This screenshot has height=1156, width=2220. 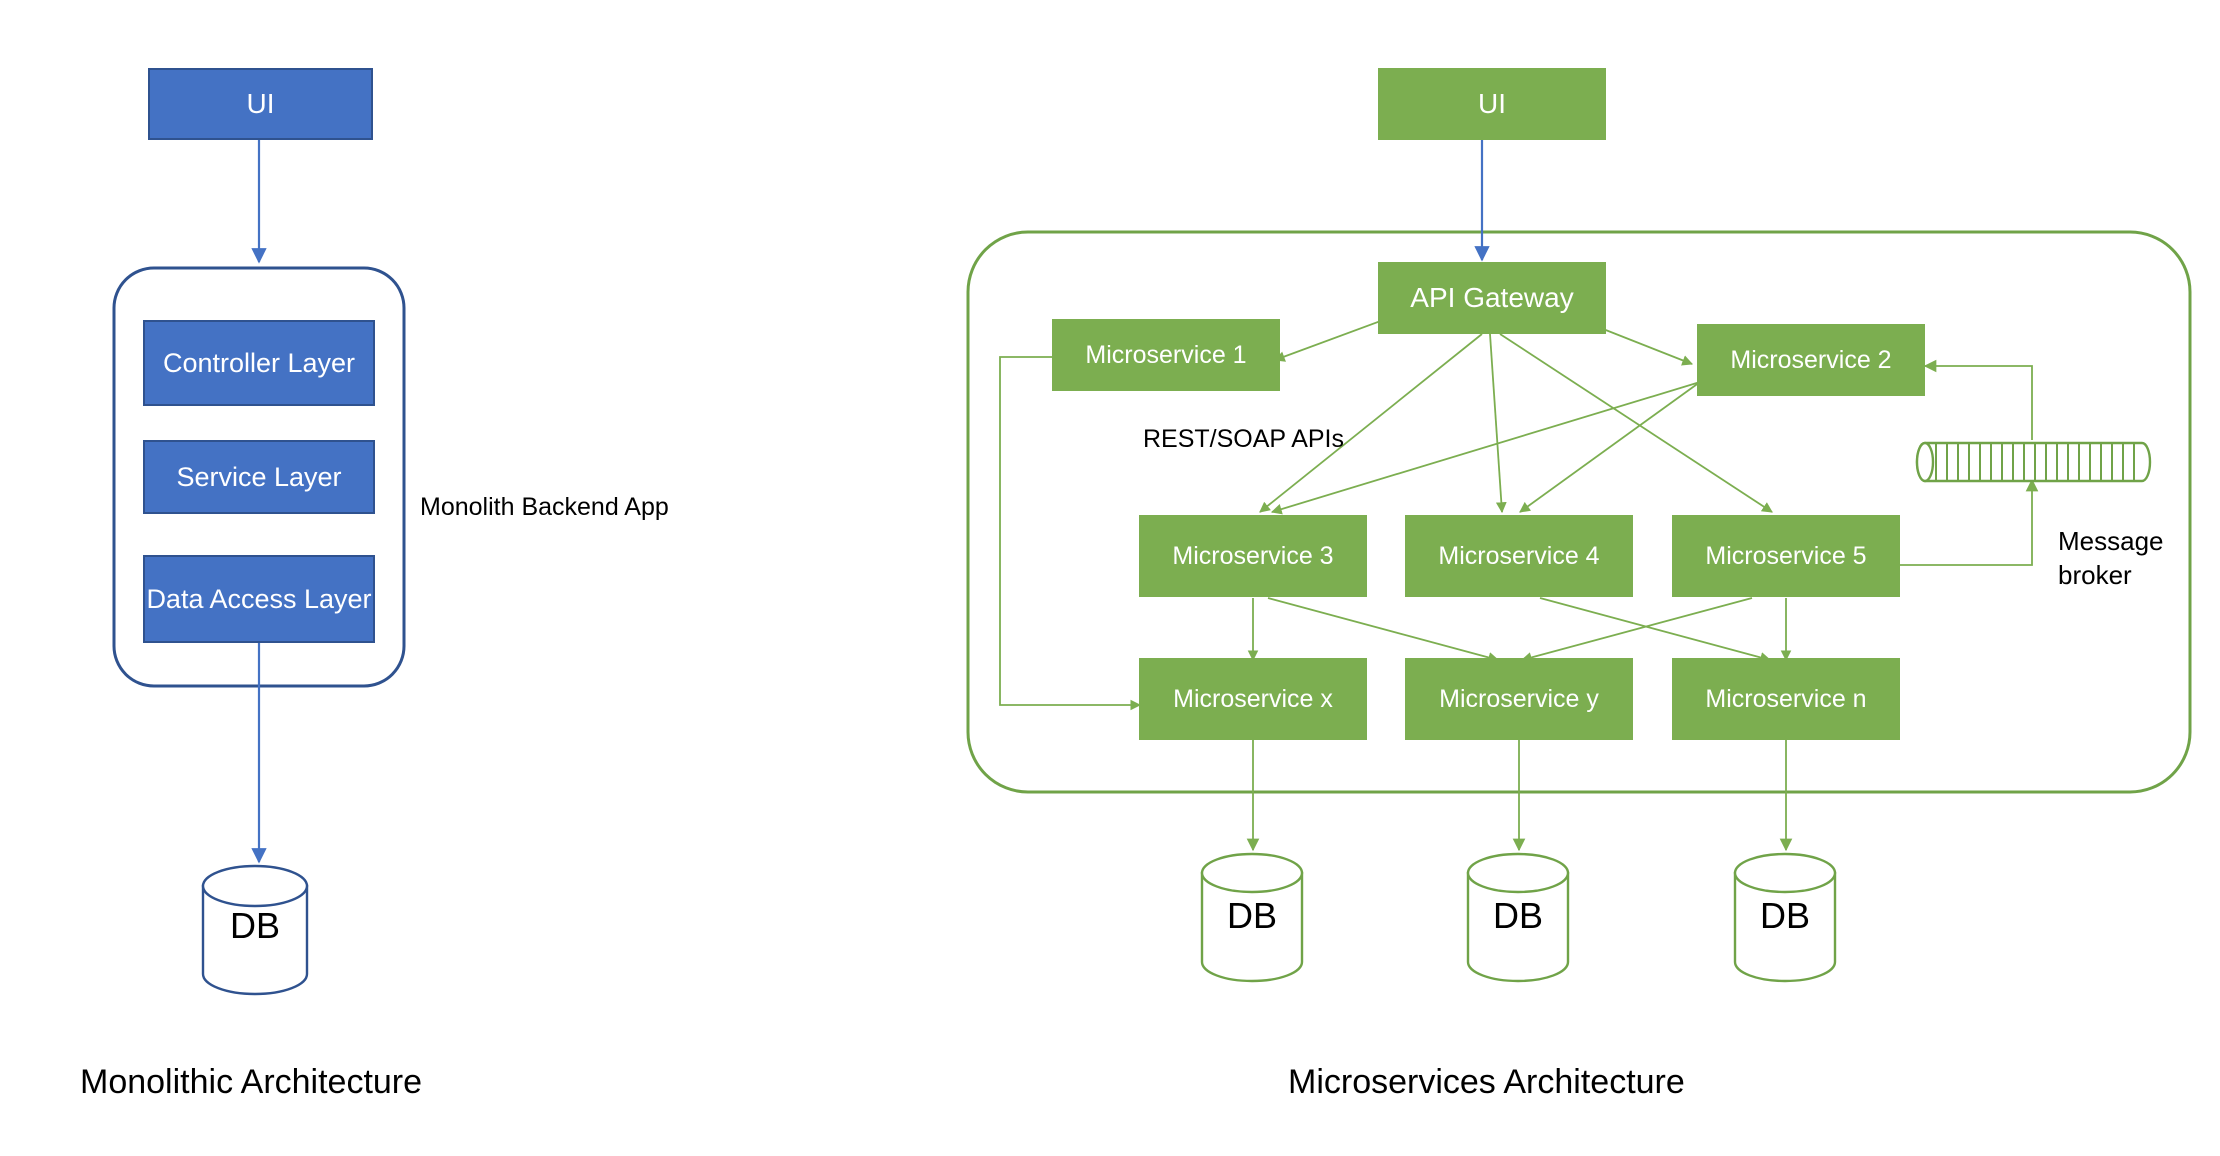 What do you see at coordinates (2095, 574) in the screenshot?
I see `message-broker-label-line2: broker` at bounding box center [2095, 574].